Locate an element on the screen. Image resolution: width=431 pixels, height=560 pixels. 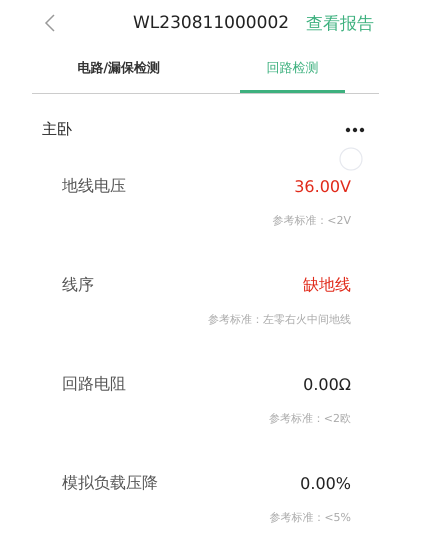
back-icon is located at coordinates (50, 23).